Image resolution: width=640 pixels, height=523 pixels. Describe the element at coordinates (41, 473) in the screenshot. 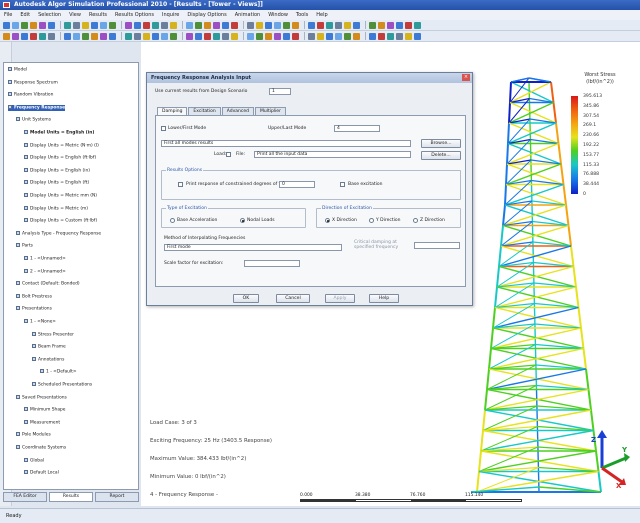

I see `tree-item: Default Local` at that location.